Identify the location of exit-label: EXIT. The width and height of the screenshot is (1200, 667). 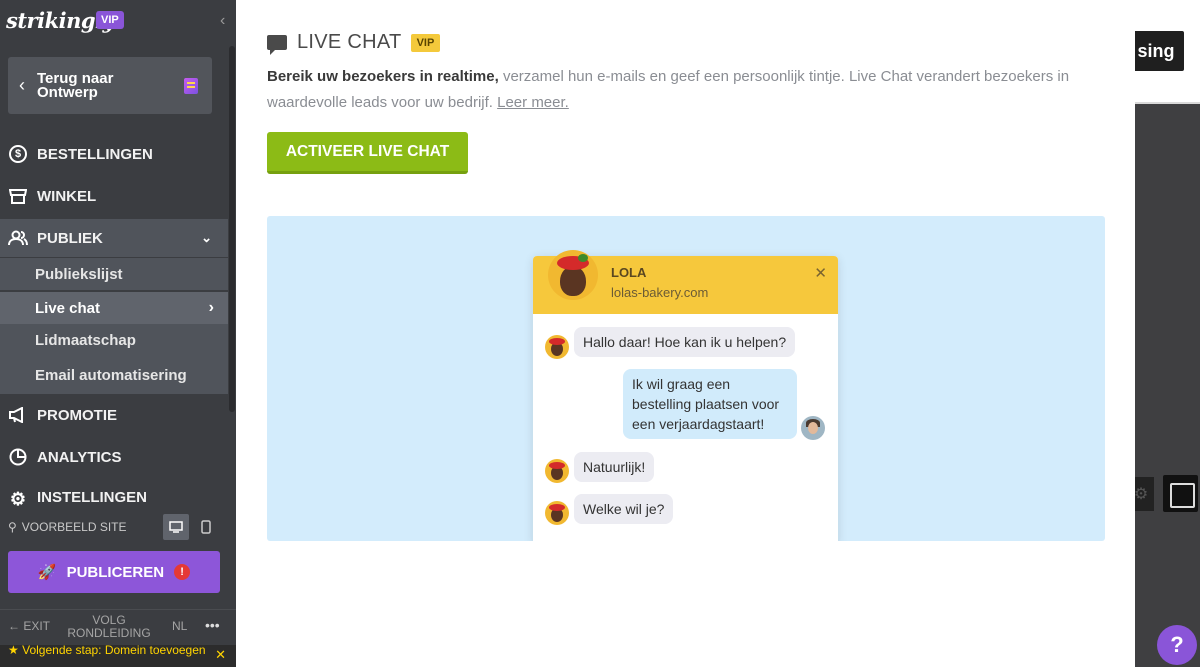
(37, 626).